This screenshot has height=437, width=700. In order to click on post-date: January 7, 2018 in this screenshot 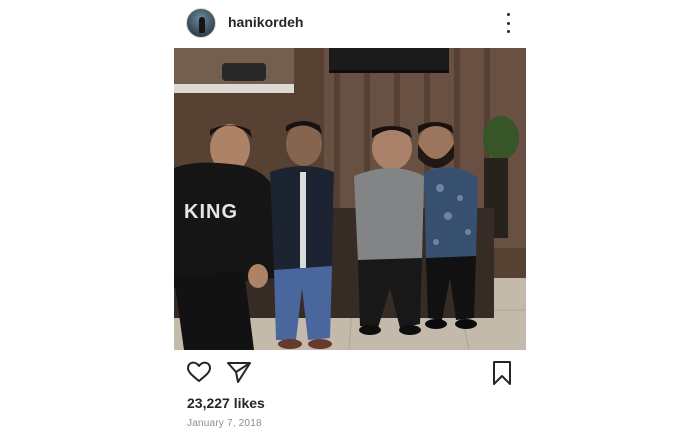, I will do `click(224, 423)`.